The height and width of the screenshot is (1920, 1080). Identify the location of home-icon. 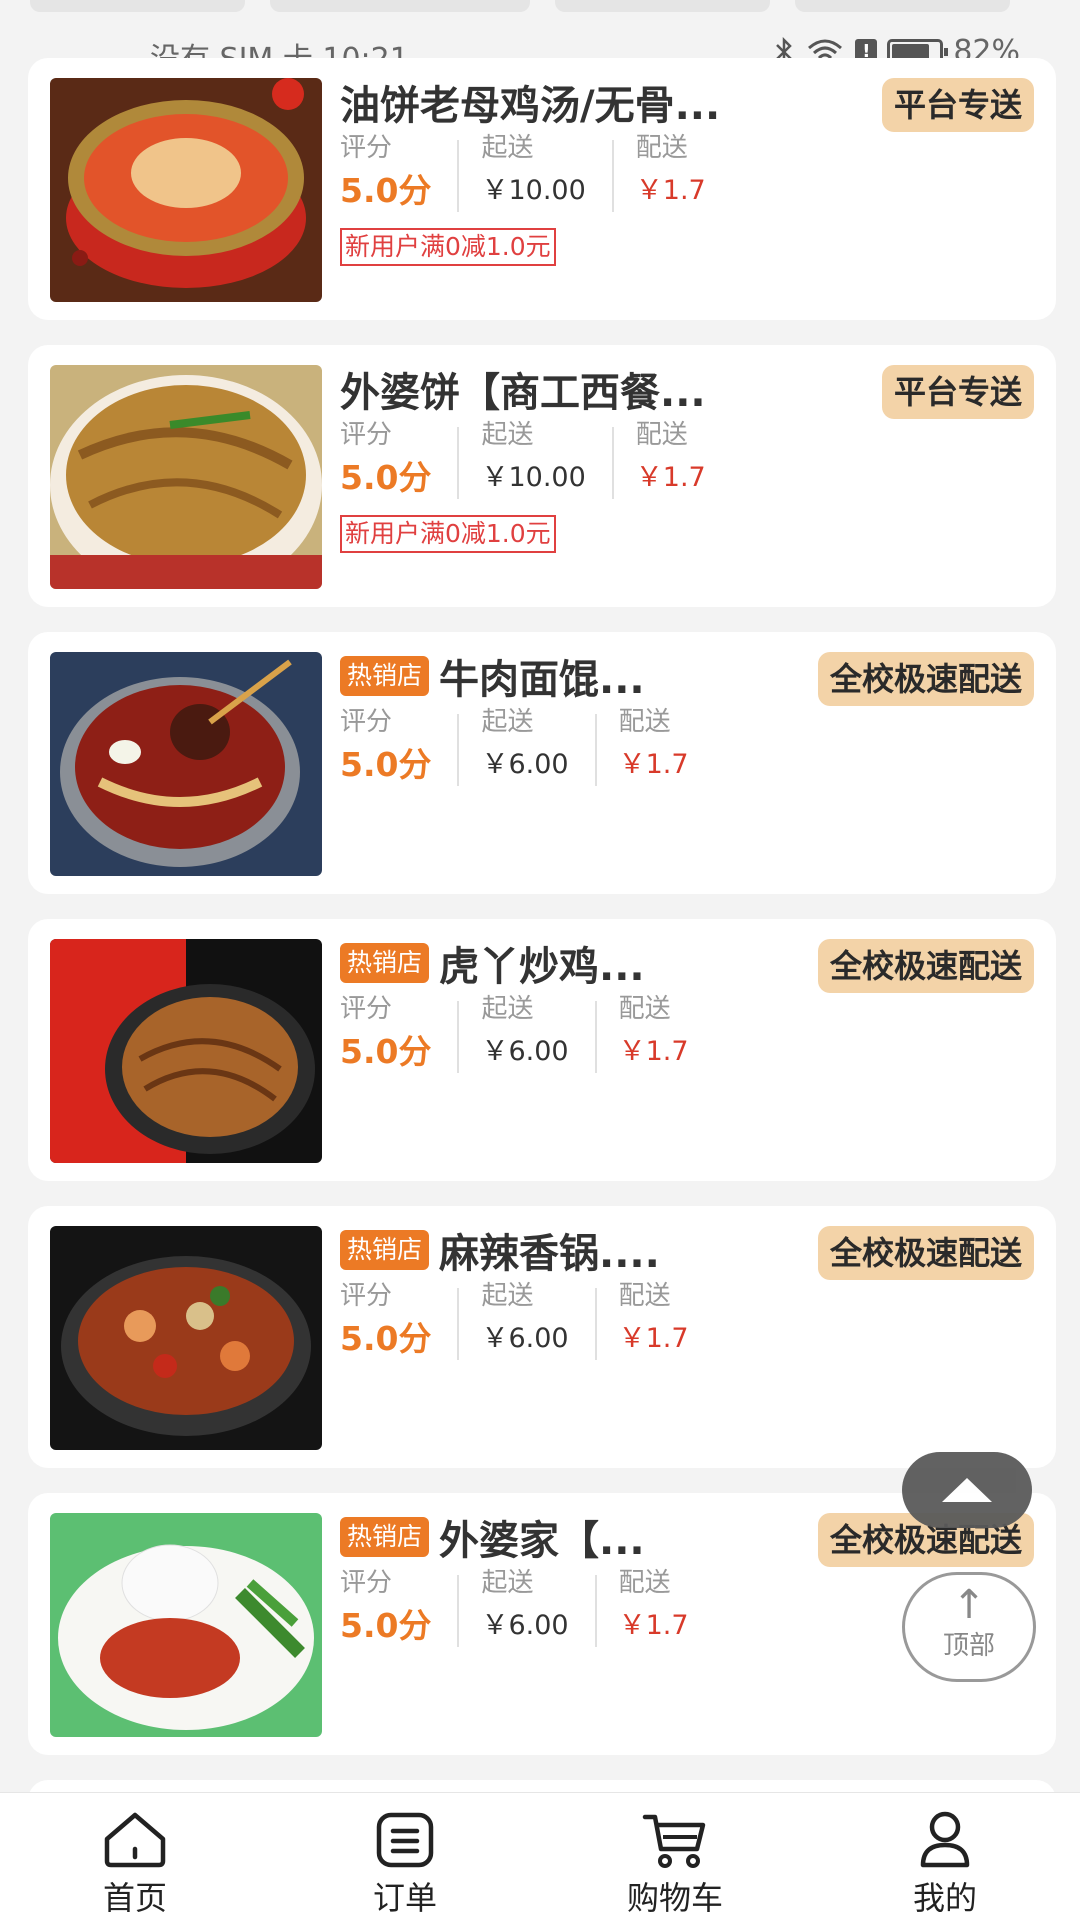
(135, 1840).